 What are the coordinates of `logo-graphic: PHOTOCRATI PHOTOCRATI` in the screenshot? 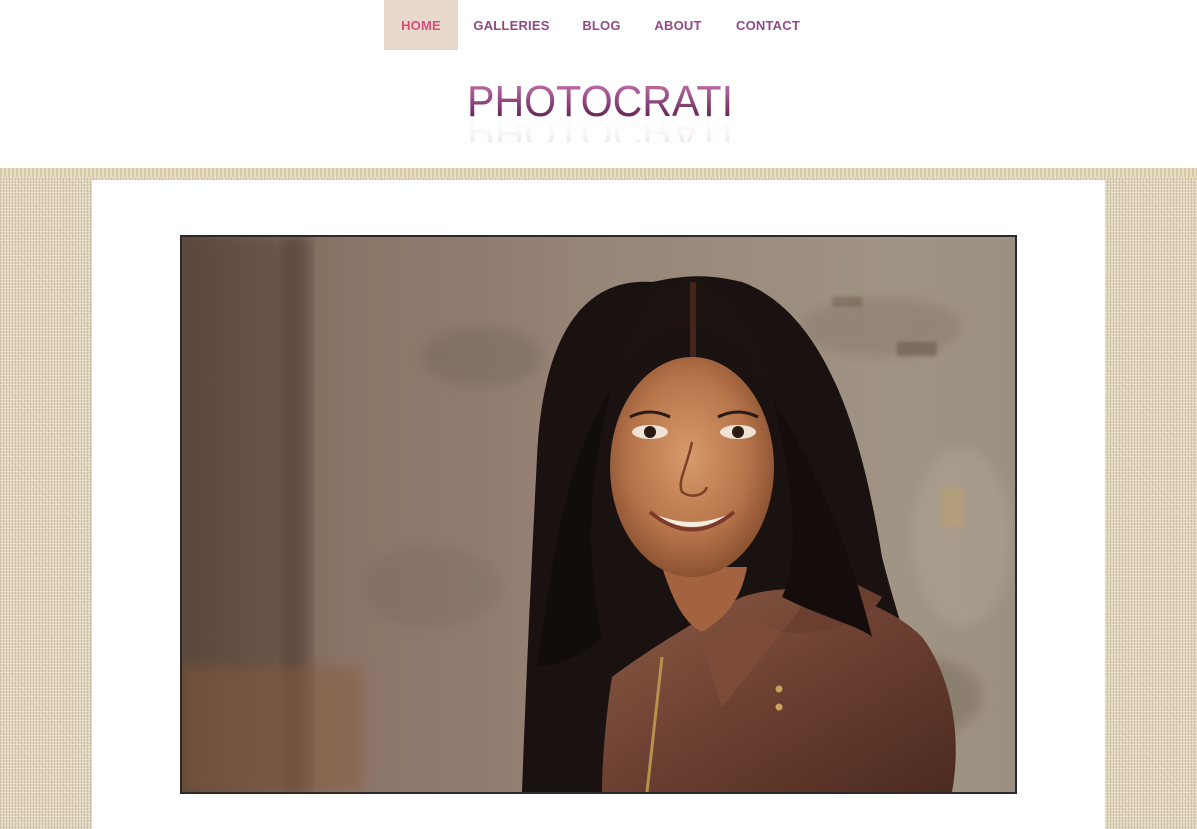 It's located at (600, 117).